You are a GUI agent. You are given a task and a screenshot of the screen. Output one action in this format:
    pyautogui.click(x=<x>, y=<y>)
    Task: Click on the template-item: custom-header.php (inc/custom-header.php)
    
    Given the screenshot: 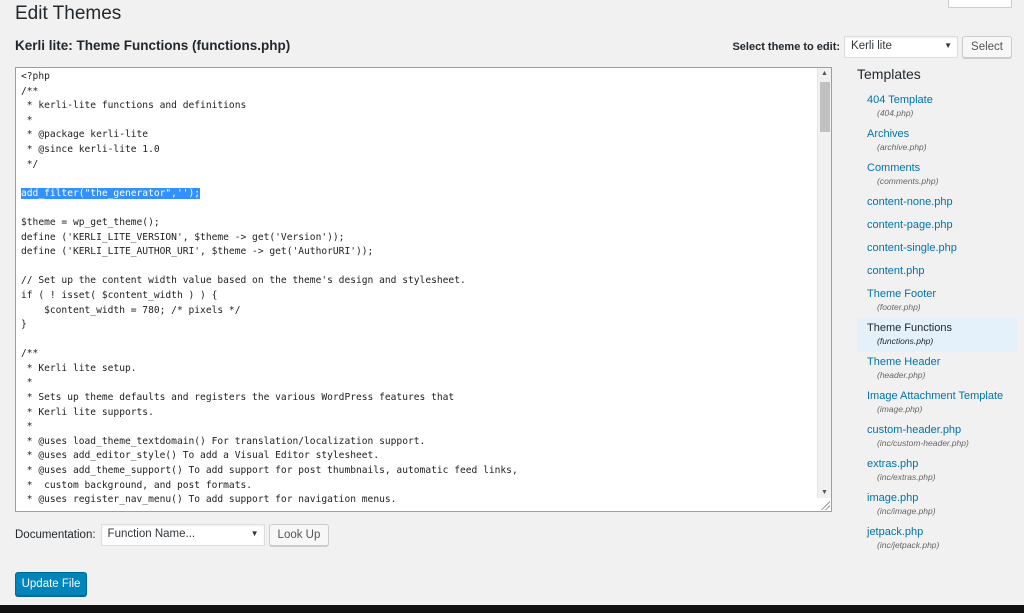 What is the action you would take?
    pyautogui.click(x=937, y=437)
    